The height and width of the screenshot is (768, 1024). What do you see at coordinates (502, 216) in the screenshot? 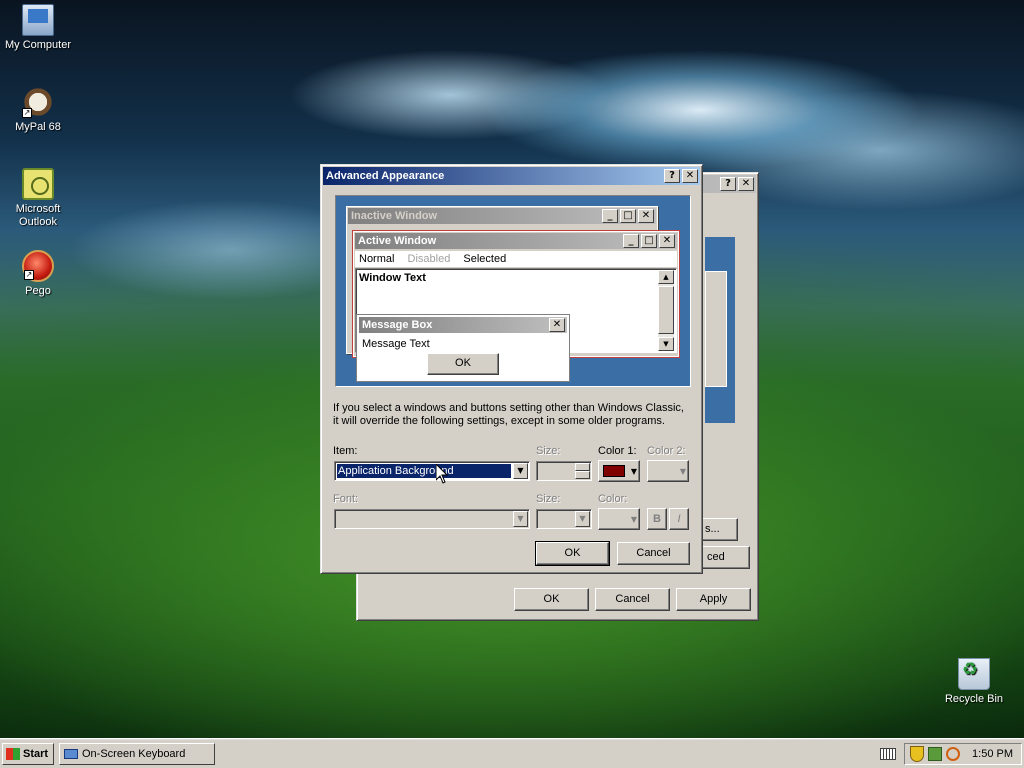
I see `preview-inactive-titlebar: Inactive Window _ □ ✕` at bounding box center [502, 216].